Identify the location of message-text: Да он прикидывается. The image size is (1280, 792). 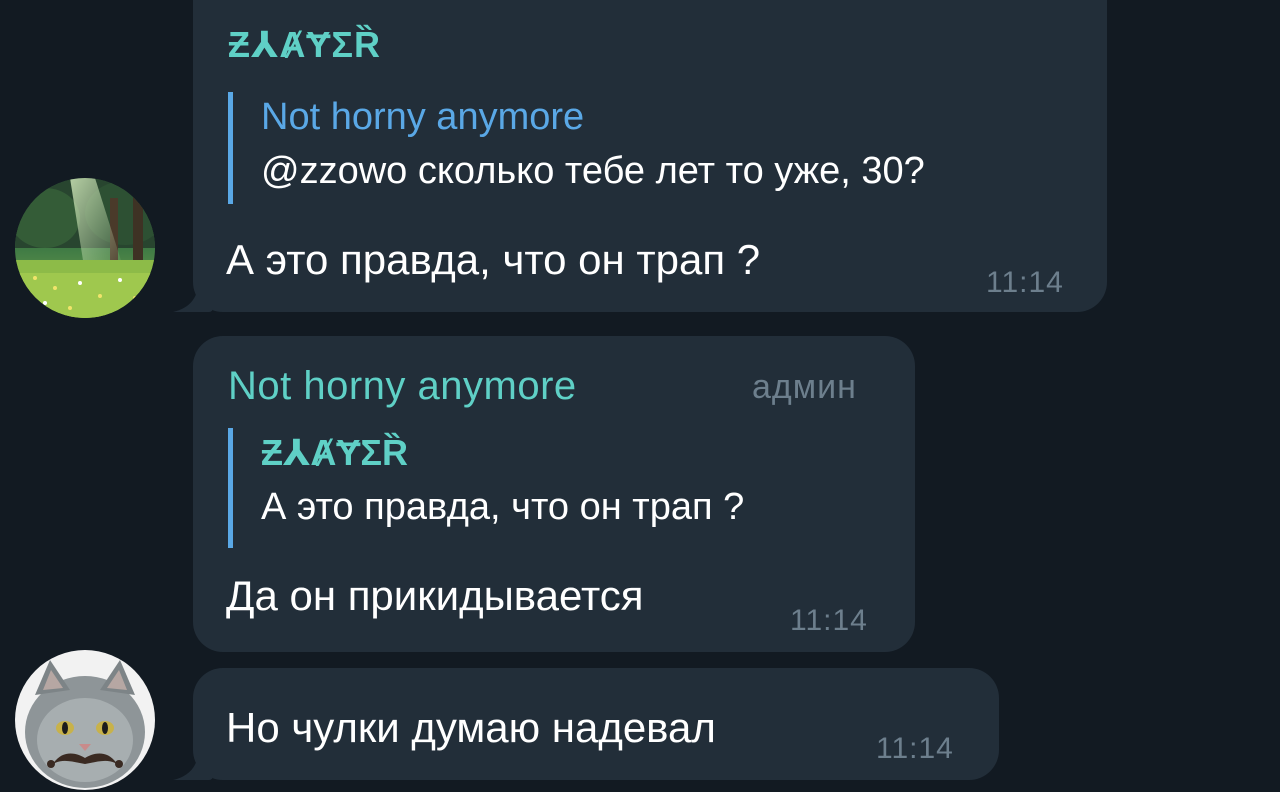
(435, 595).